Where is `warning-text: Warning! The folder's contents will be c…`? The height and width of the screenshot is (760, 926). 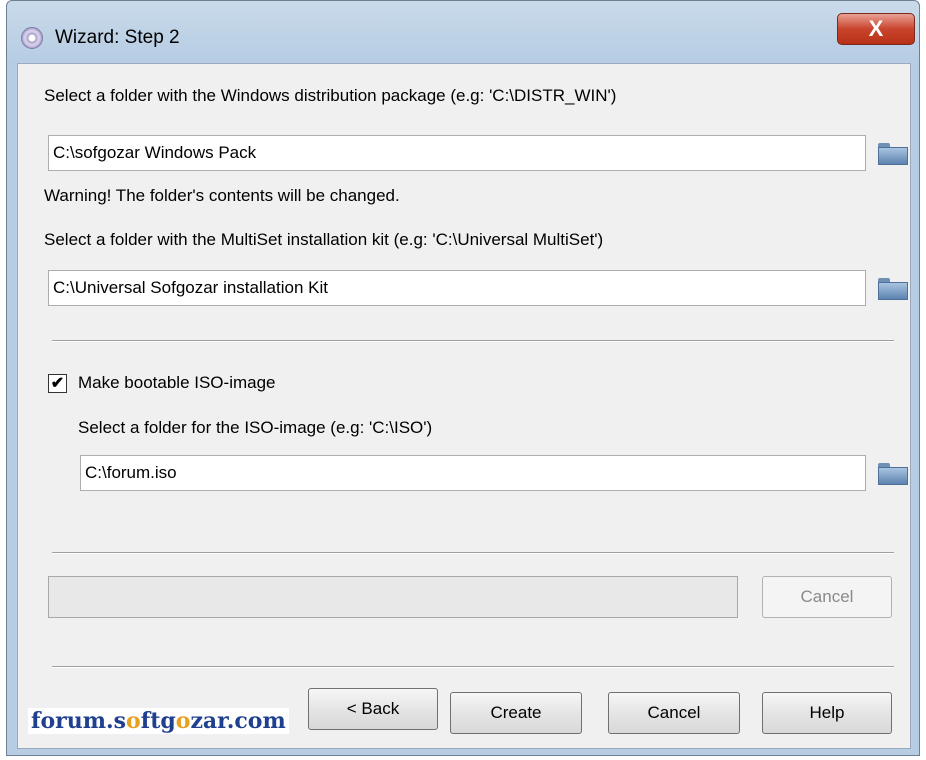 warning-text: Warning! The folder's contents will be c… is located at coordinates (222, 195).